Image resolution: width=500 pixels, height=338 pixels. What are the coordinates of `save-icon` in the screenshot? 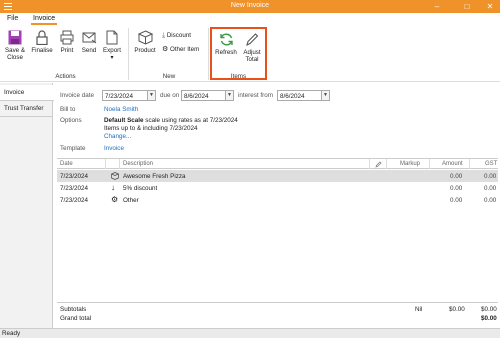 It's located at (15, 37).